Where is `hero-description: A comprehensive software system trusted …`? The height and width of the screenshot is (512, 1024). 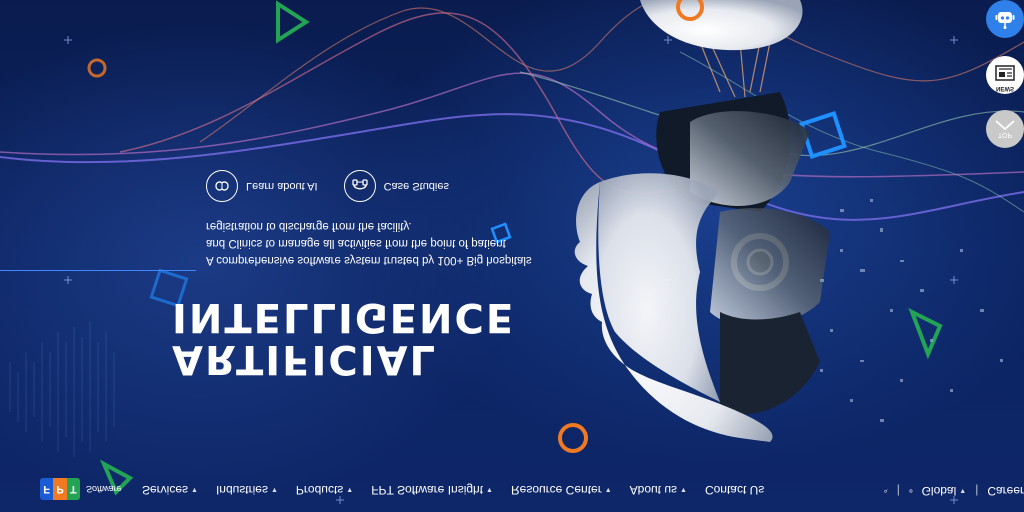
hero-description: A comprehensive software system trusted … is located at coordinates (369, 243).